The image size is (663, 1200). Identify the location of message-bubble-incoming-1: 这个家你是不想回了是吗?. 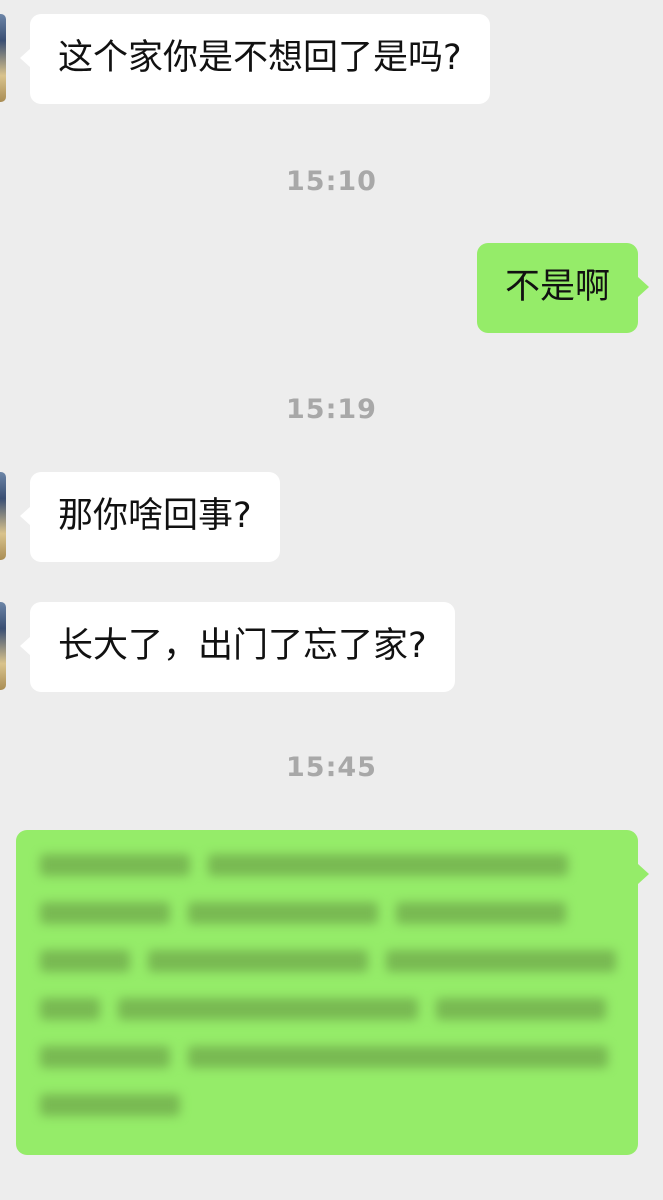
(260, 59).